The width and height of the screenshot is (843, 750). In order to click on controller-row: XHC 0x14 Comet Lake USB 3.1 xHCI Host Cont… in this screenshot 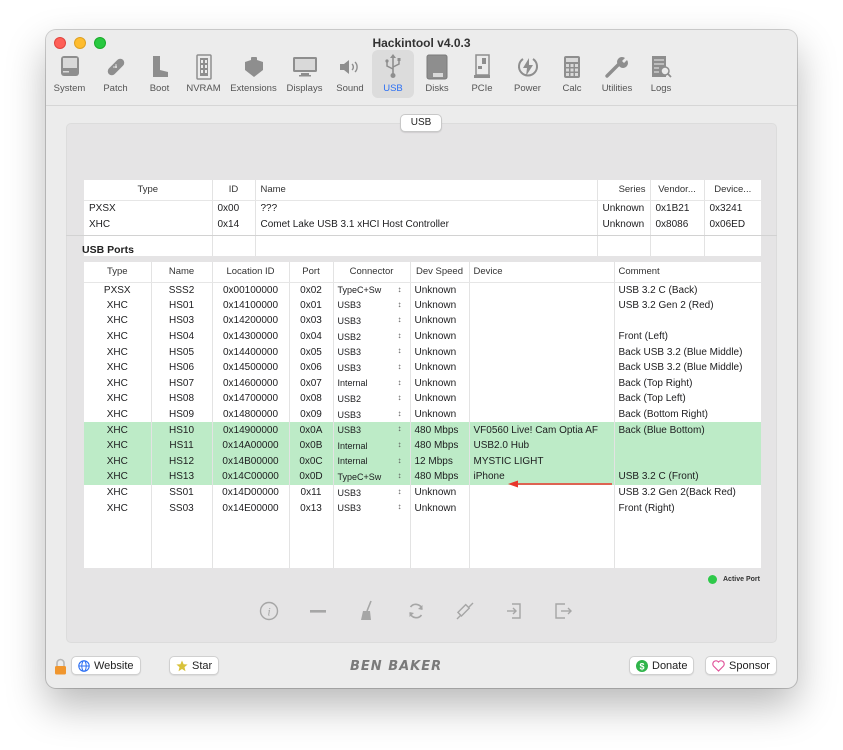, I will do `click(422, 224)`.